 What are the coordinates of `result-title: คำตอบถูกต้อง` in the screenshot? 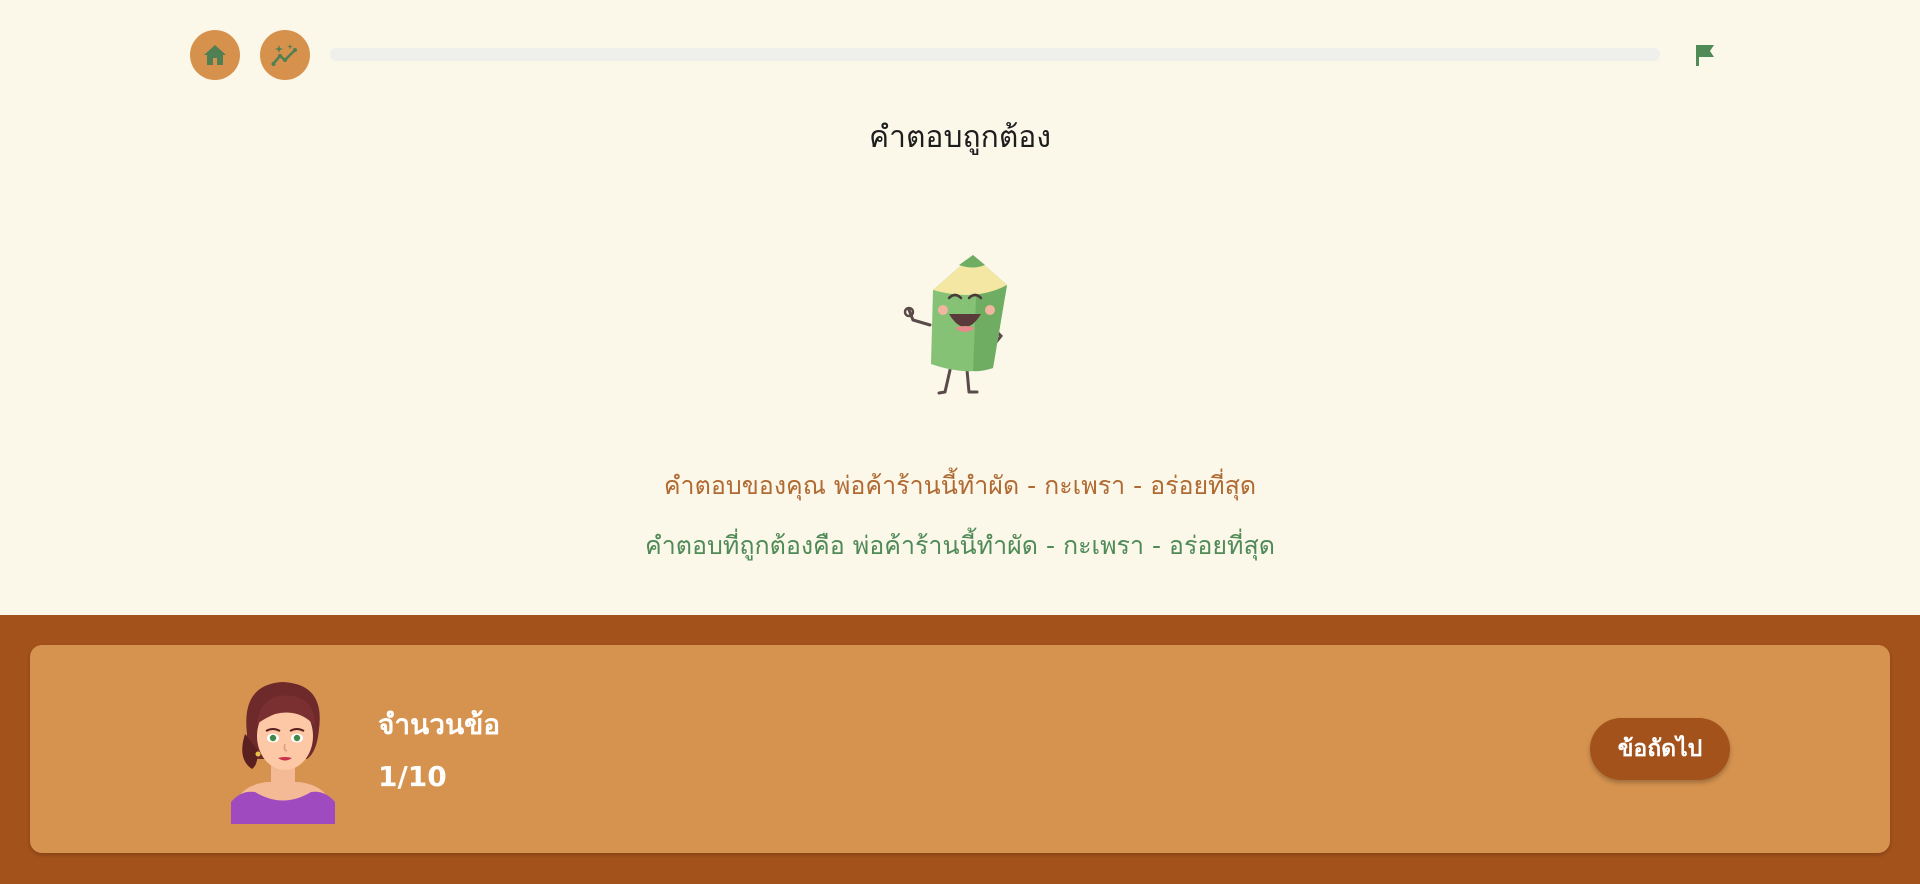 It's located at (960, 137).